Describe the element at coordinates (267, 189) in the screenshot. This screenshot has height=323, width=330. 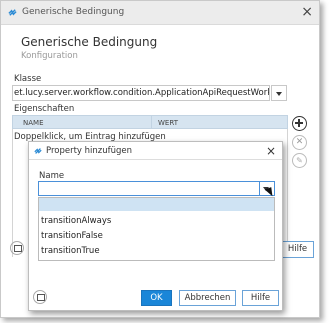
I see `name-dropdown-button` at that location.